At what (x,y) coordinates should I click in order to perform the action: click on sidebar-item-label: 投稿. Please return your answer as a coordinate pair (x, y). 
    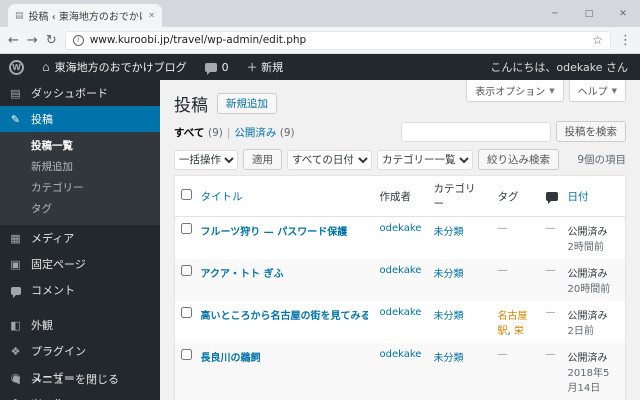
    Looking at the image, I should click on (42, 119).